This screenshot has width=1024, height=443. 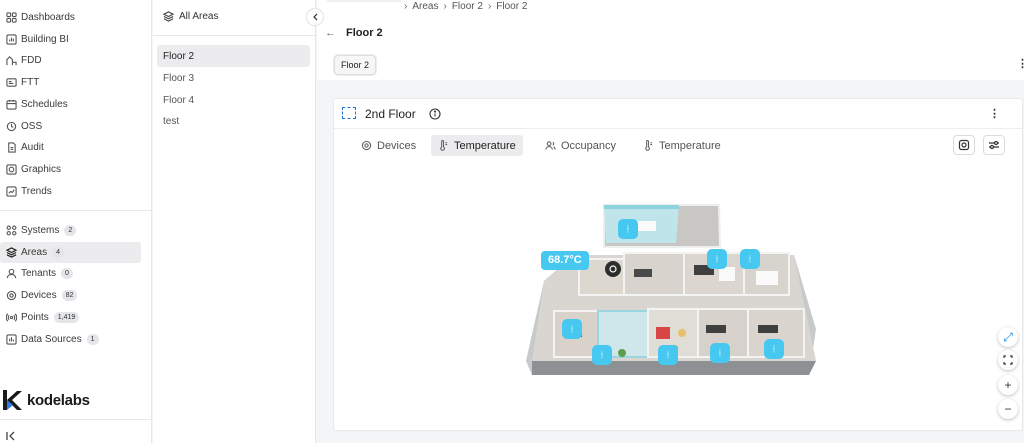 What do you see at coordinates (12, 61) in the screenshot?
I see `fdd-icon` at bounding box center [12, 61].